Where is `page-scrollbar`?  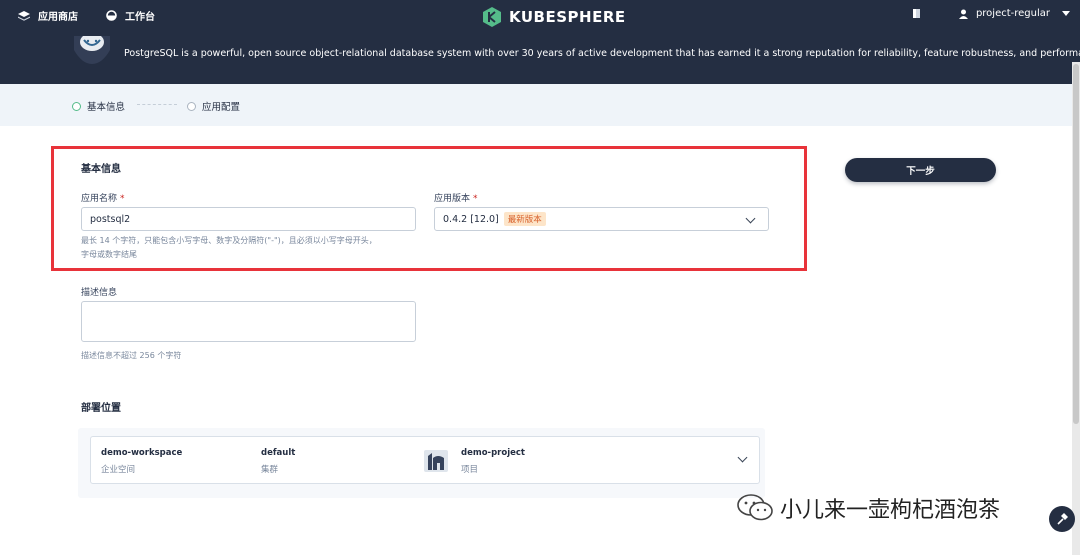
page-scrollbar is located at coordinates (1076, 308).